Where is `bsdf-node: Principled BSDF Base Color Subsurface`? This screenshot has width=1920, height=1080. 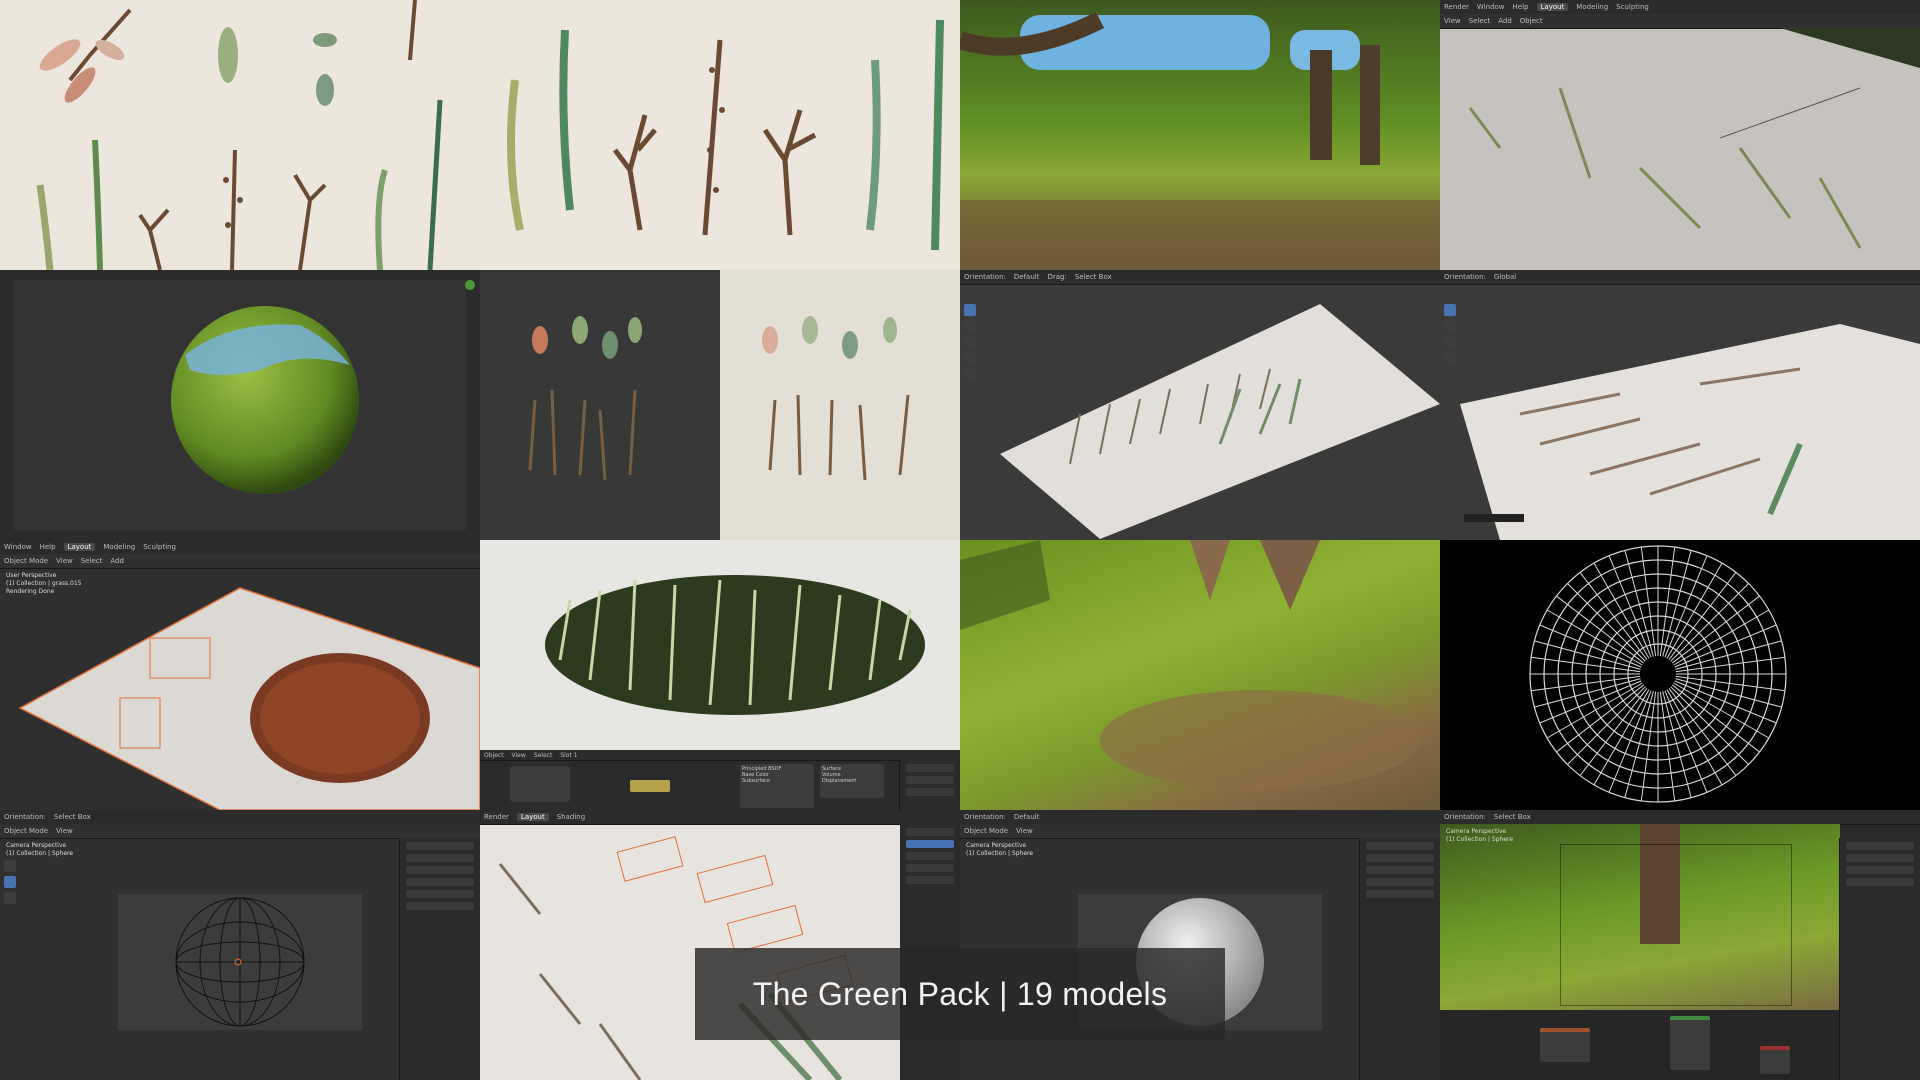
bsdf-node: Principled BSDF Base Color Subsurface is located at coordinates (777, 786).